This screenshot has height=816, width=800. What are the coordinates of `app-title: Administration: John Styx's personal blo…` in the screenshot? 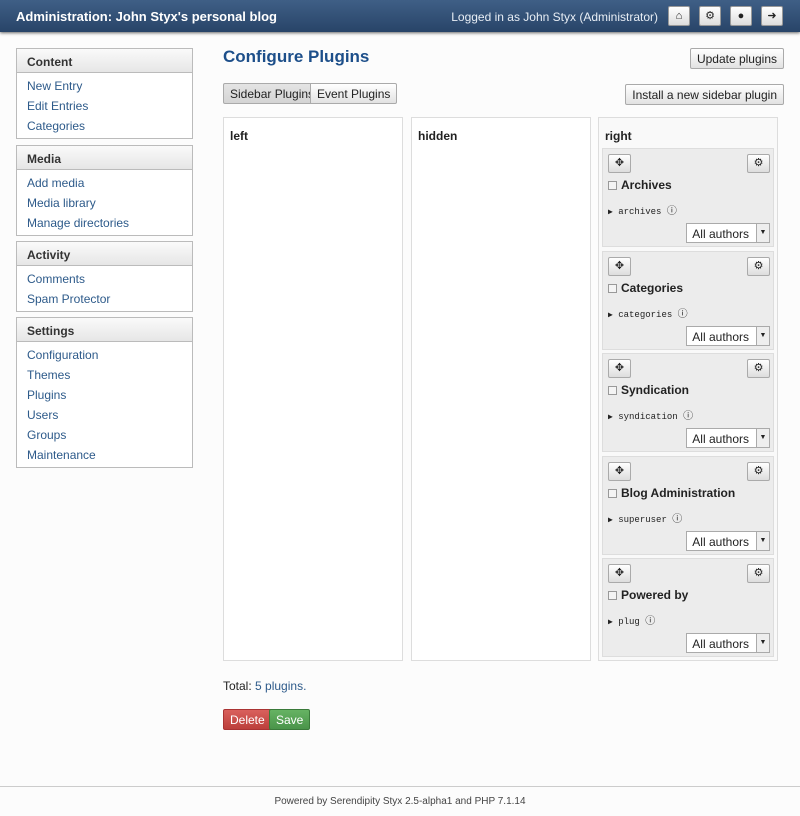 It's located at (146, 16).